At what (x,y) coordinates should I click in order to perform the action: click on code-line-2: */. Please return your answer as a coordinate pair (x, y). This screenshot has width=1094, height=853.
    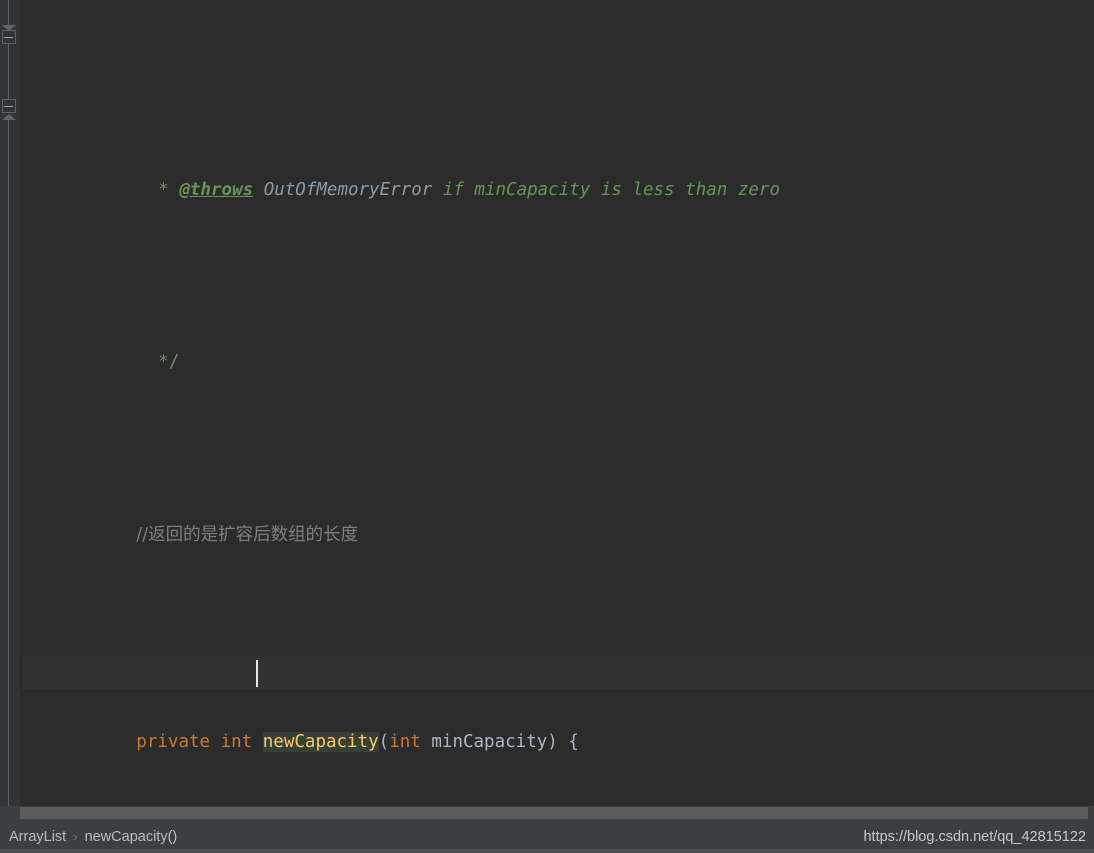
    Looking at the image, I should click on (558, 341).